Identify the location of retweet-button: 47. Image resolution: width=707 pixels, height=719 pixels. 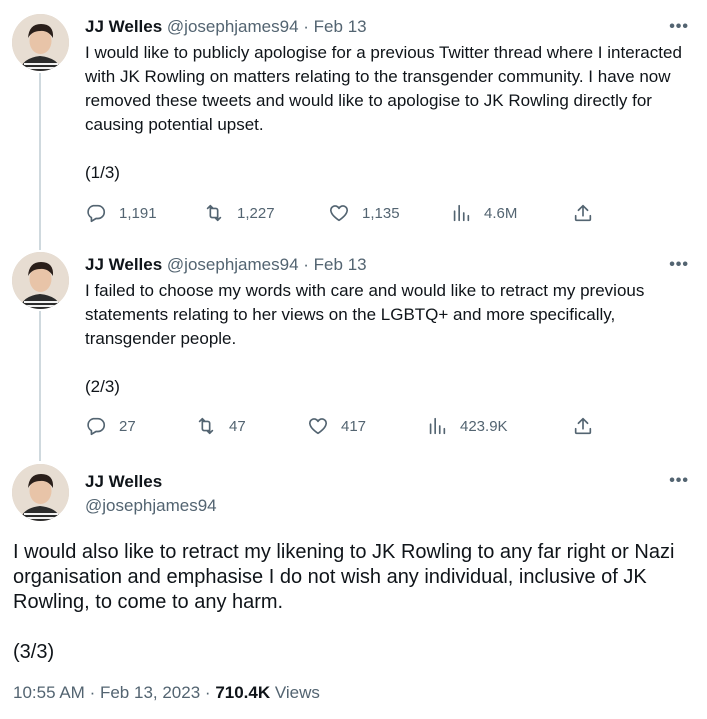
(220, 426).